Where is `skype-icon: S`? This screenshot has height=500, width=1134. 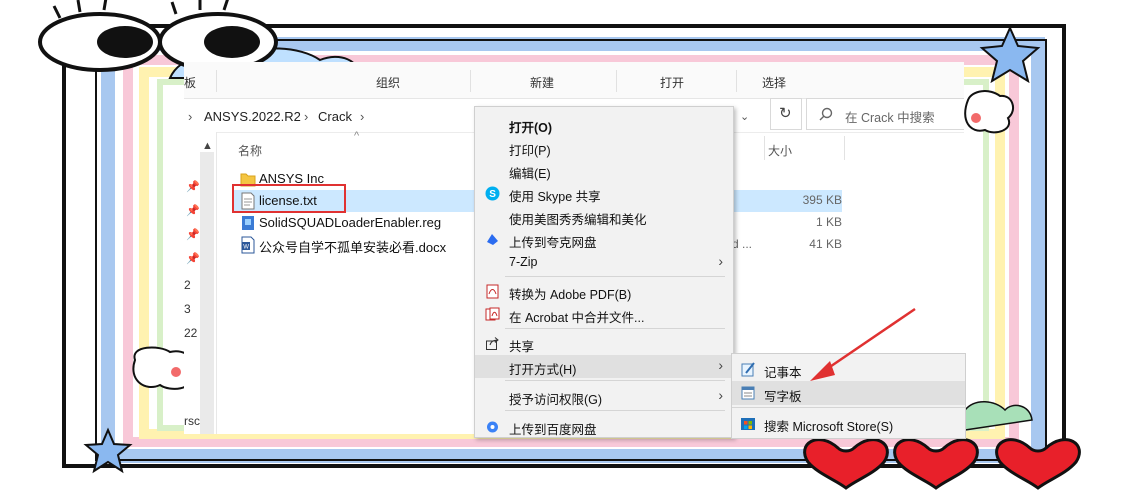
skype-icon: S is located at coordinates (492, 193).